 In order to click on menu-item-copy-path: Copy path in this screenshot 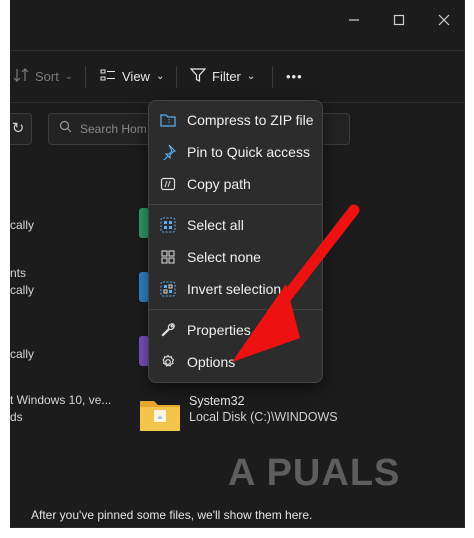, I will do `click(235, 184)`.